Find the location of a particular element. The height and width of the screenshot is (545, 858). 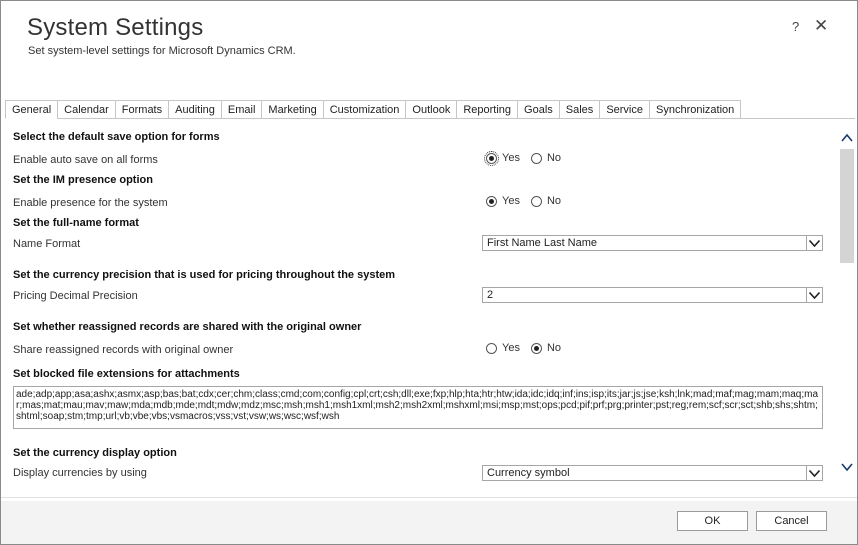

tab-email: Email is located at coordinates (241, 109).